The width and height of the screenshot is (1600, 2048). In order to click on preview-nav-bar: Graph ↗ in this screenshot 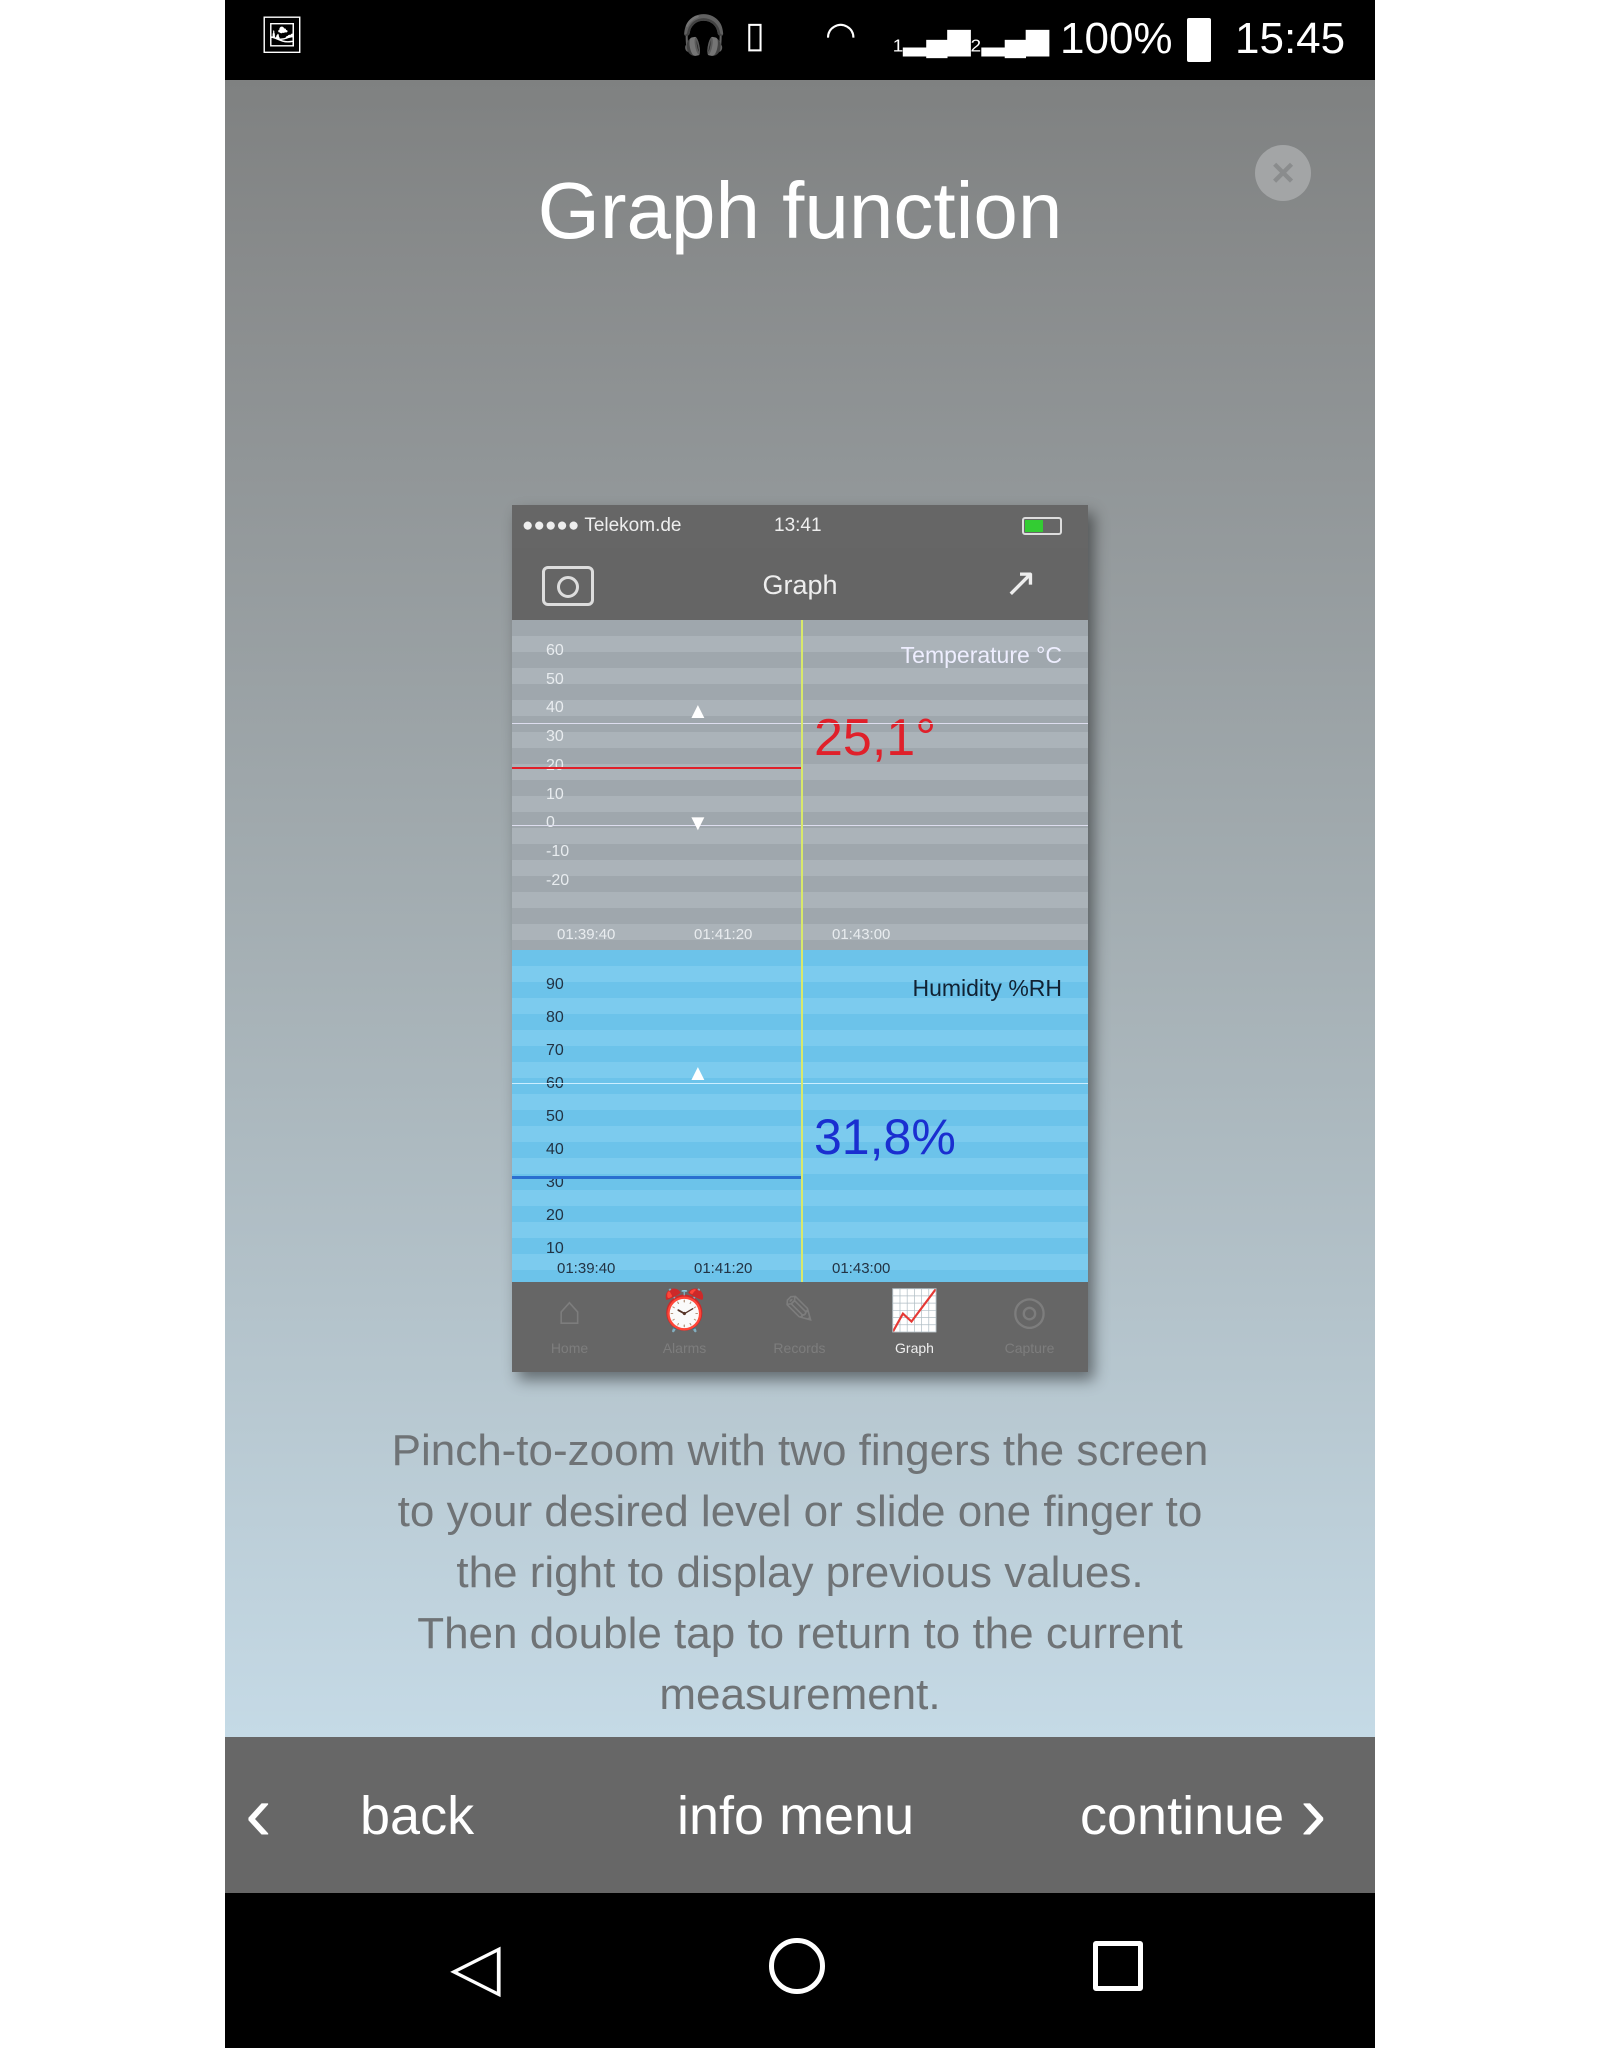, I will do `click(800, 584)`.